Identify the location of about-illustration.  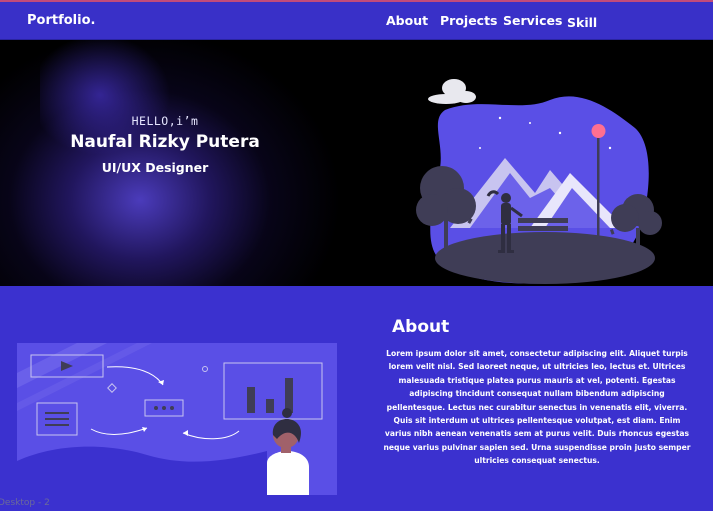
(177, 419).